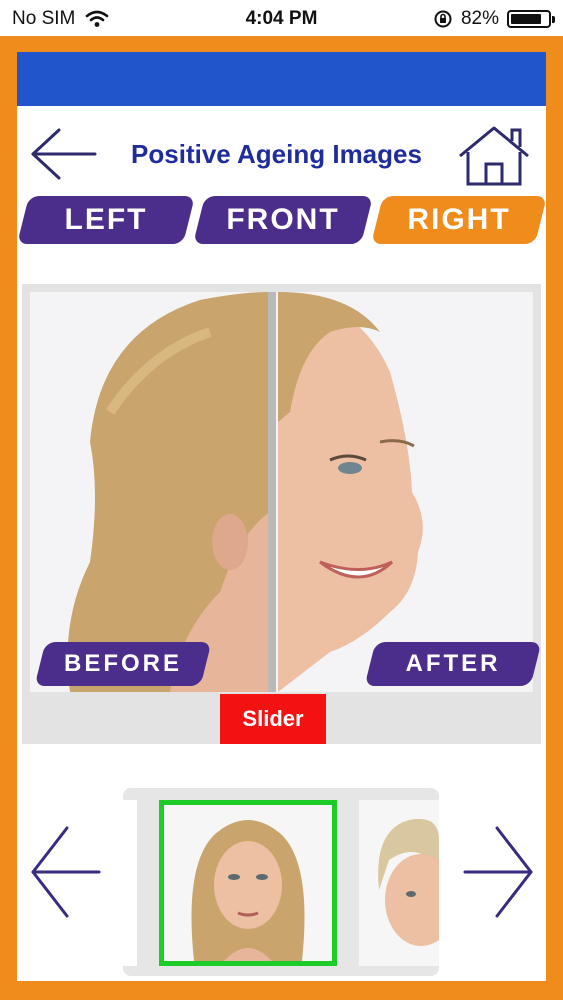 Image resolution: width=563 pixels, height=1000 pixels. I want to click on thumbnail-next, so click(399, 883).